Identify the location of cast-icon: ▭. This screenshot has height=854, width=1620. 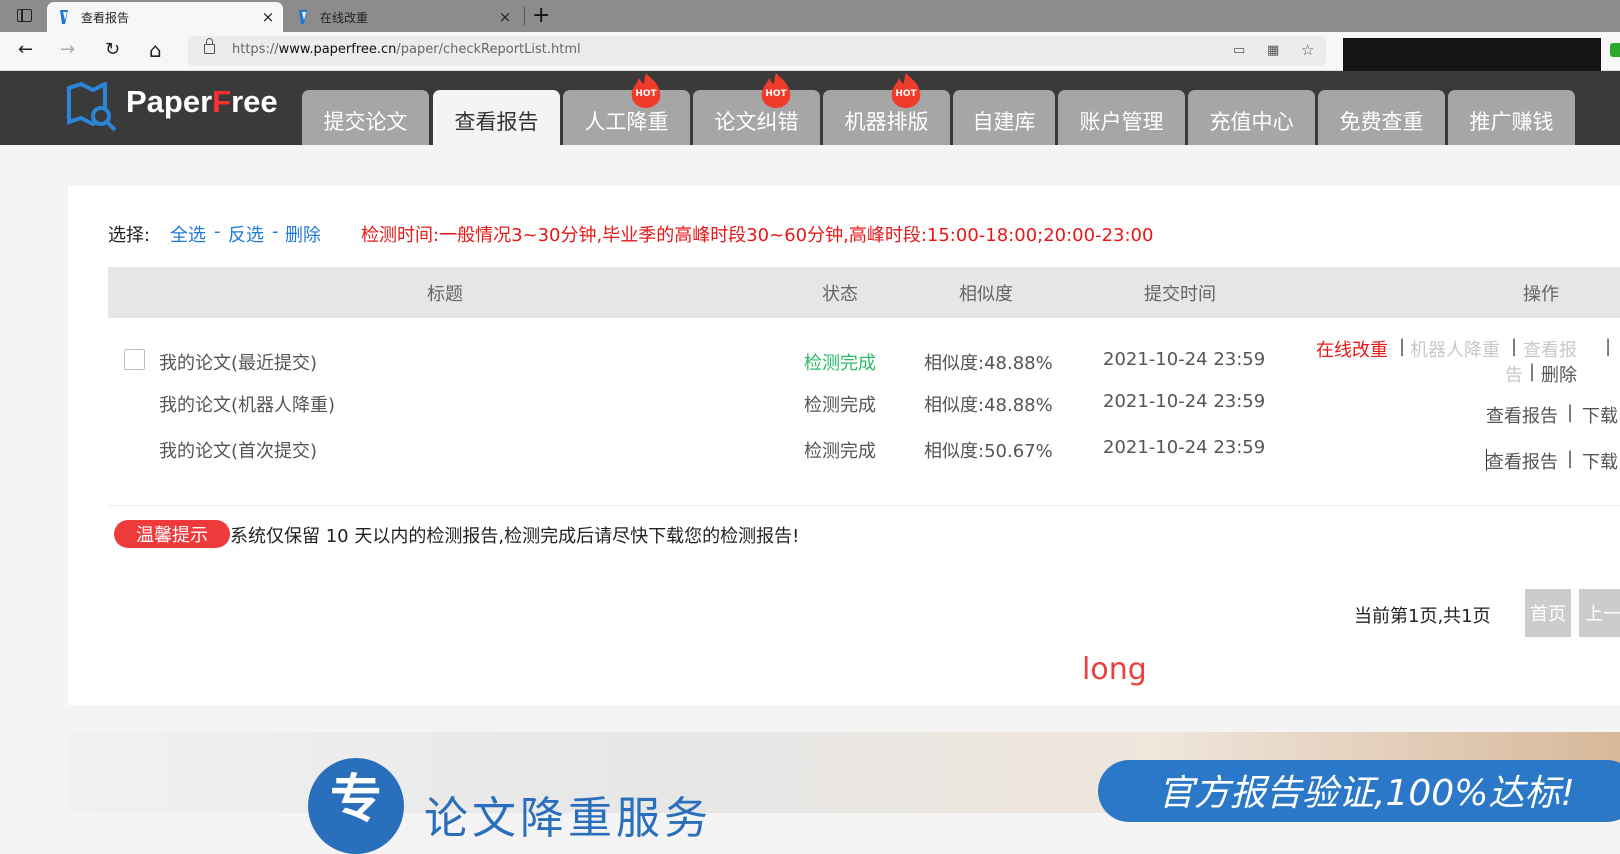
(1239, 50).